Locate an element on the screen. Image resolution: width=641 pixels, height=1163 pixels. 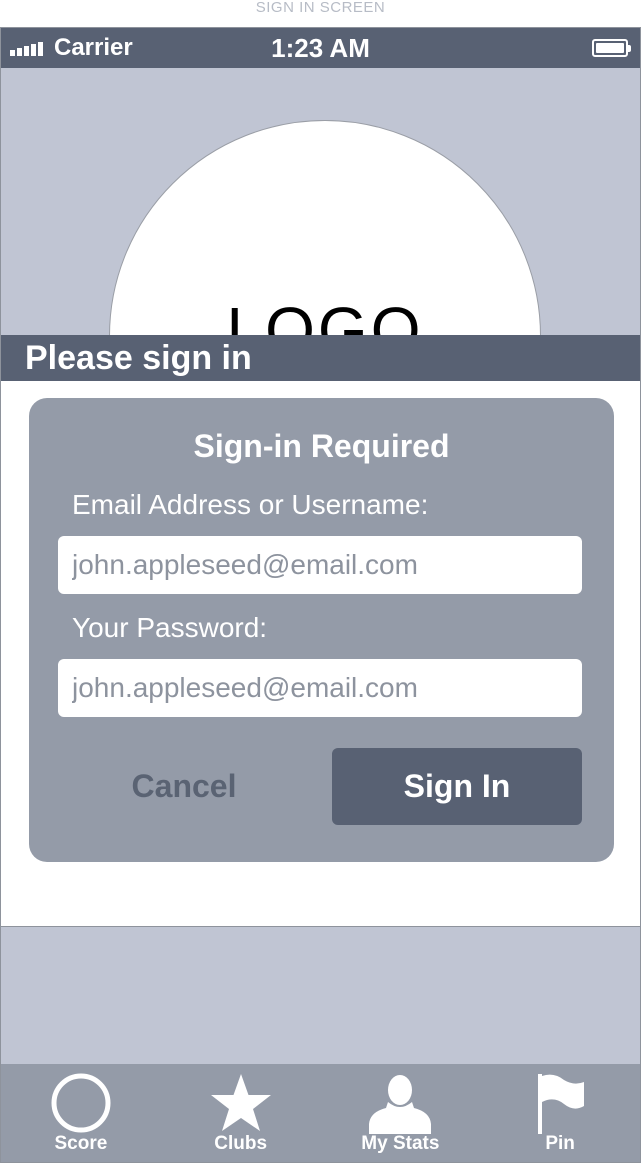
person-icon is located at coordinates (400, 1104).